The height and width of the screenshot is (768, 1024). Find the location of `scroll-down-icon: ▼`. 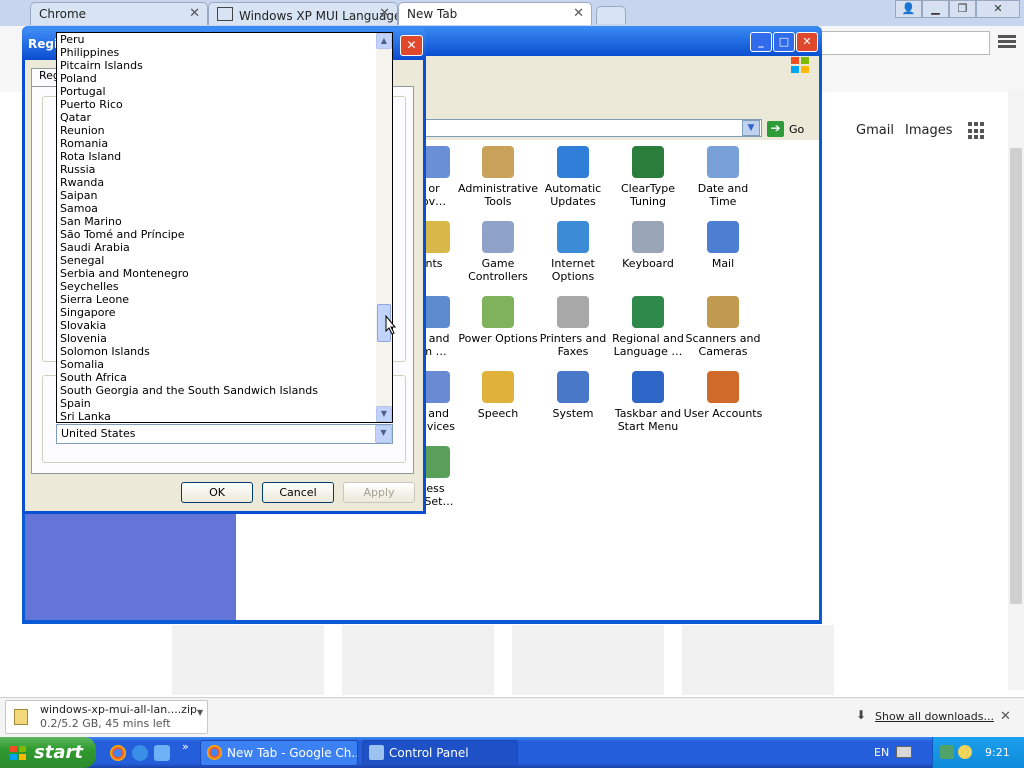

scroll-down-icon: ▼ is located at coordinates (384, 414).